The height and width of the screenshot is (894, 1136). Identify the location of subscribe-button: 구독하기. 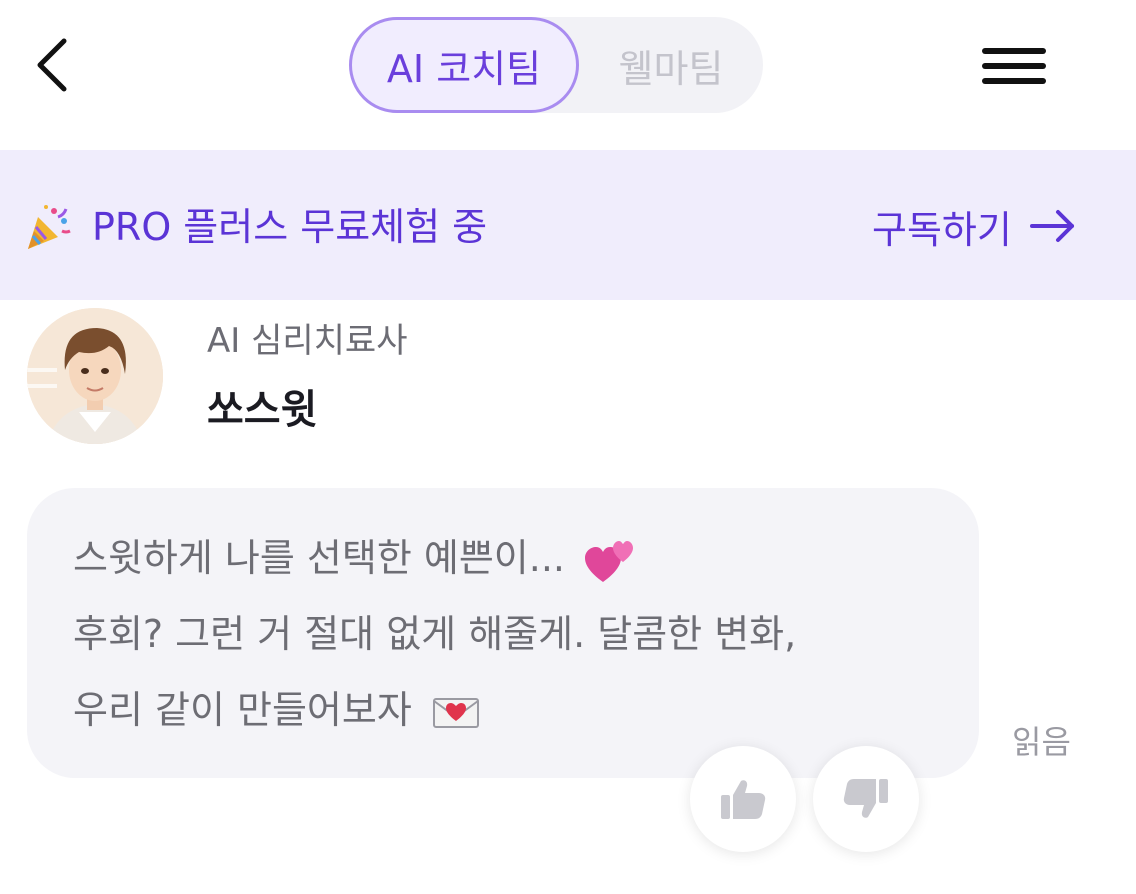
(974, 226).